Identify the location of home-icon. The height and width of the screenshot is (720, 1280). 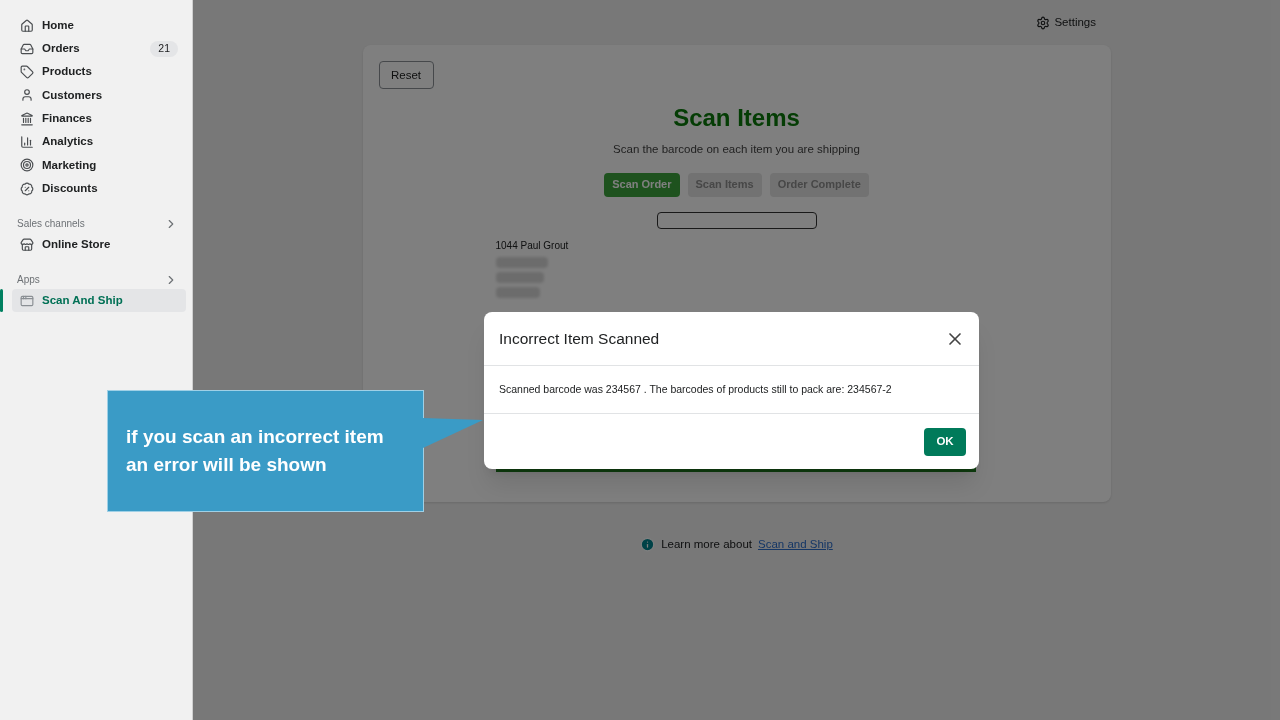
(27, 25).